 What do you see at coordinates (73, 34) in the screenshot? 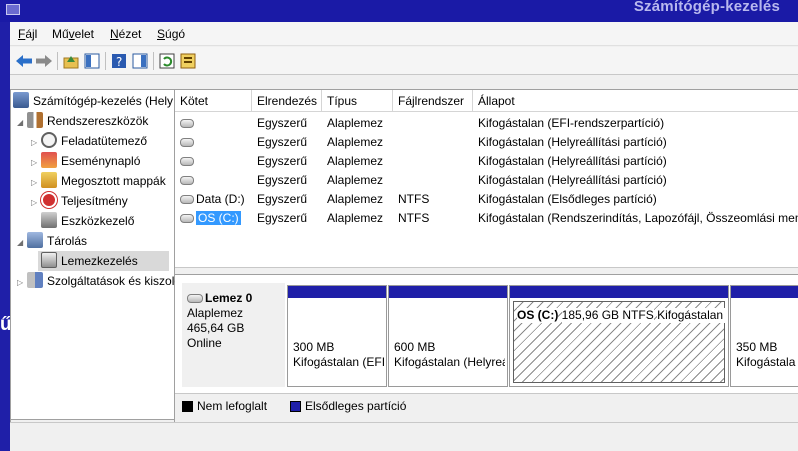
I see `menu-action: Művelet` at bounding box center [73, 34].